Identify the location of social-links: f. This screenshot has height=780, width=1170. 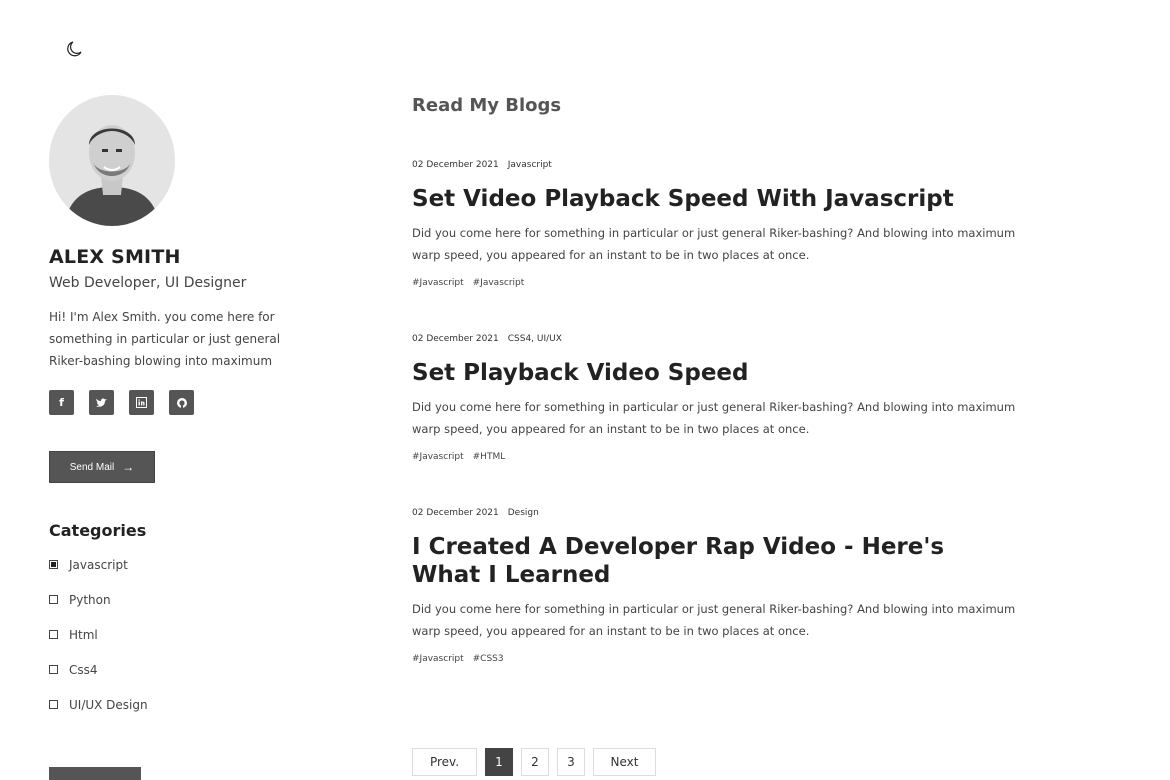
(179, 402).